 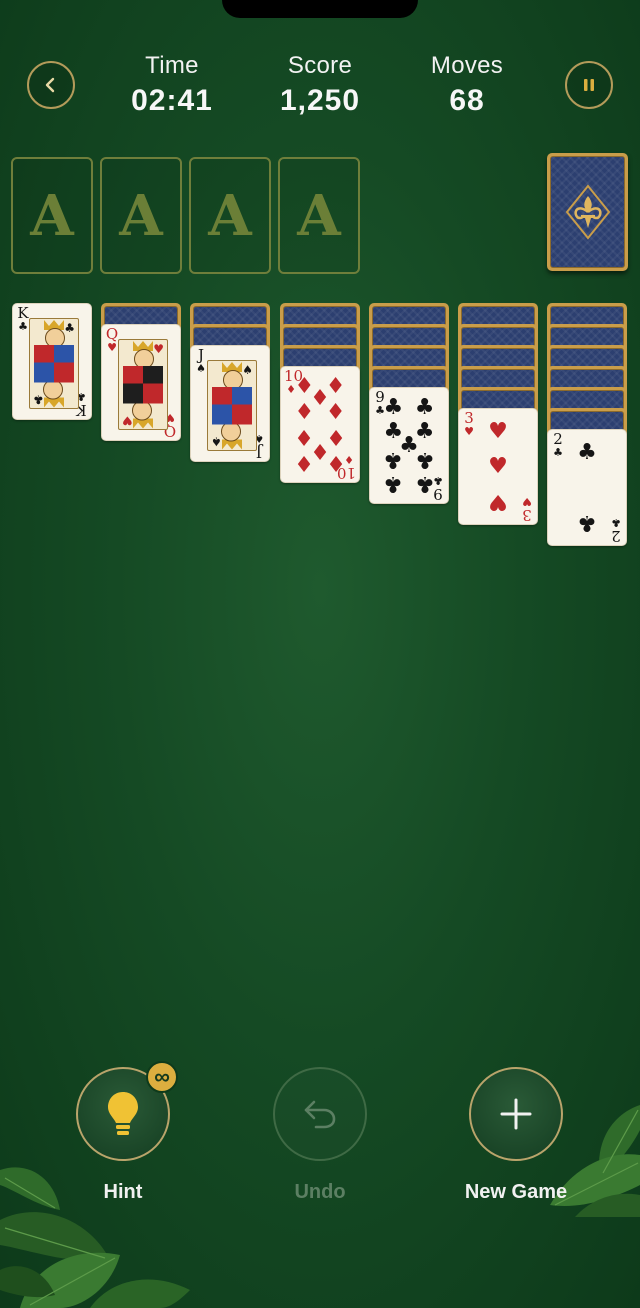 I want to click on card-rank: 3, so click(x=527, y=515).